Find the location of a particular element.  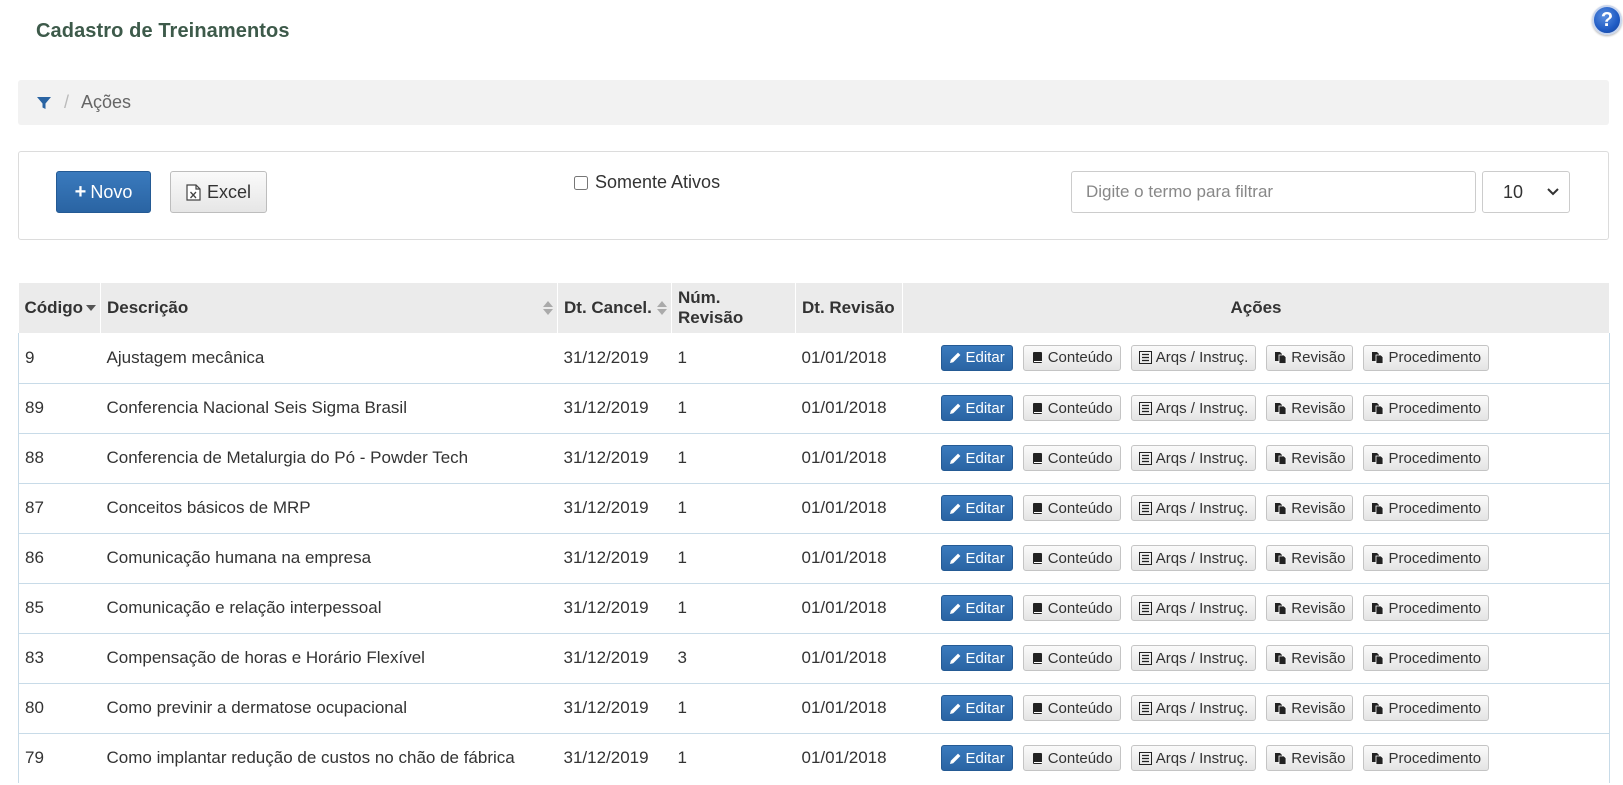

cell-descricao: Conferencia Nacional Seis Sigma Brasil is located at coordinates (329, 407).